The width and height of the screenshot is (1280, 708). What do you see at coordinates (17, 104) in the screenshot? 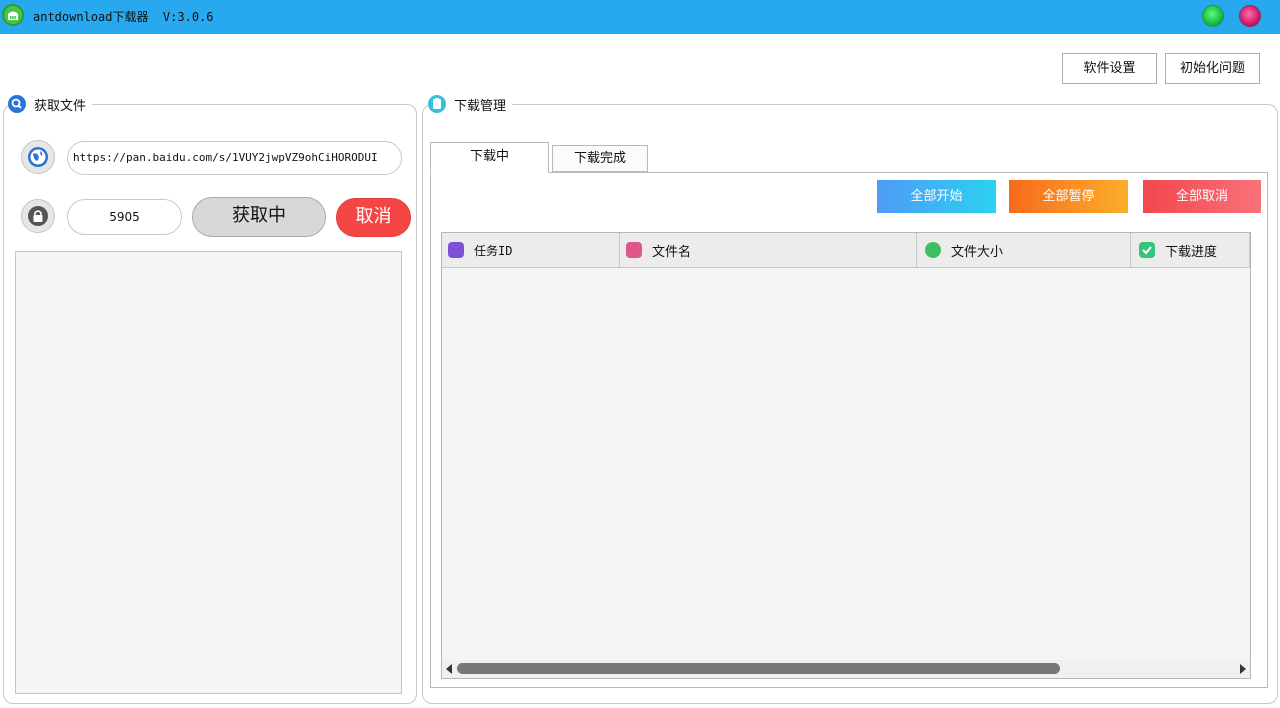
I see `search-icon` at bounding box center [17, 104].